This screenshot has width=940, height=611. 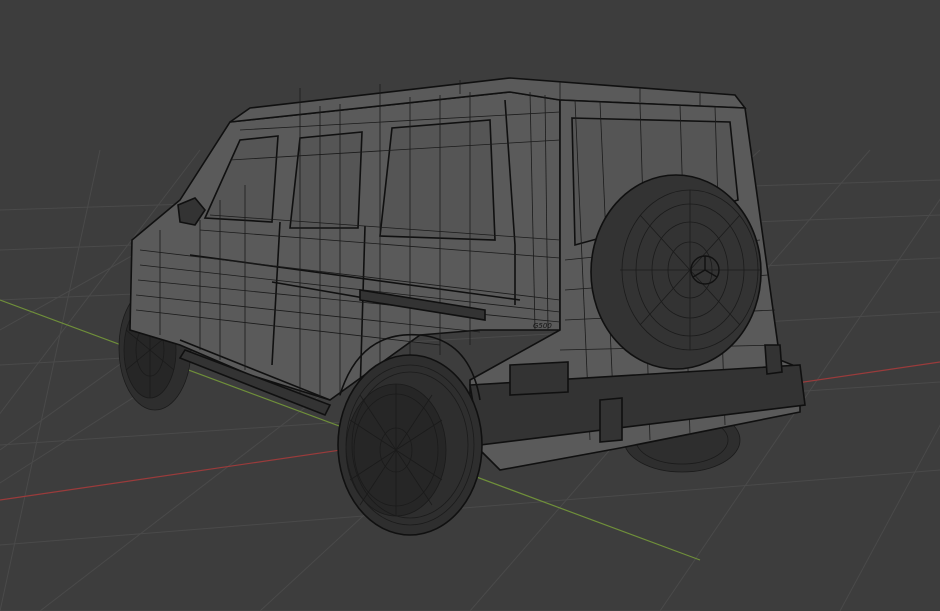 What do you see at coordinates (326, 180) in the screenshot?
I see `rear-door-window` at bounding box center [326, 180].